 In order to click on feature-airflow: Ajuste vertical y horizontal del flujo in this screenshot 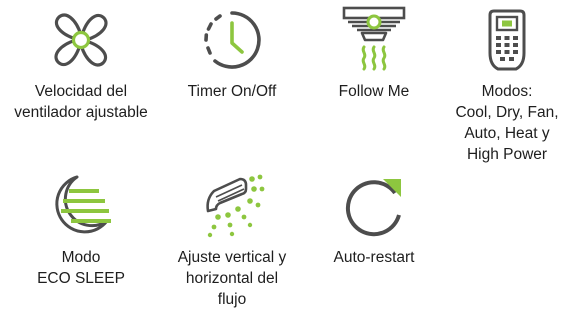, I will do `click(232, 240)`.